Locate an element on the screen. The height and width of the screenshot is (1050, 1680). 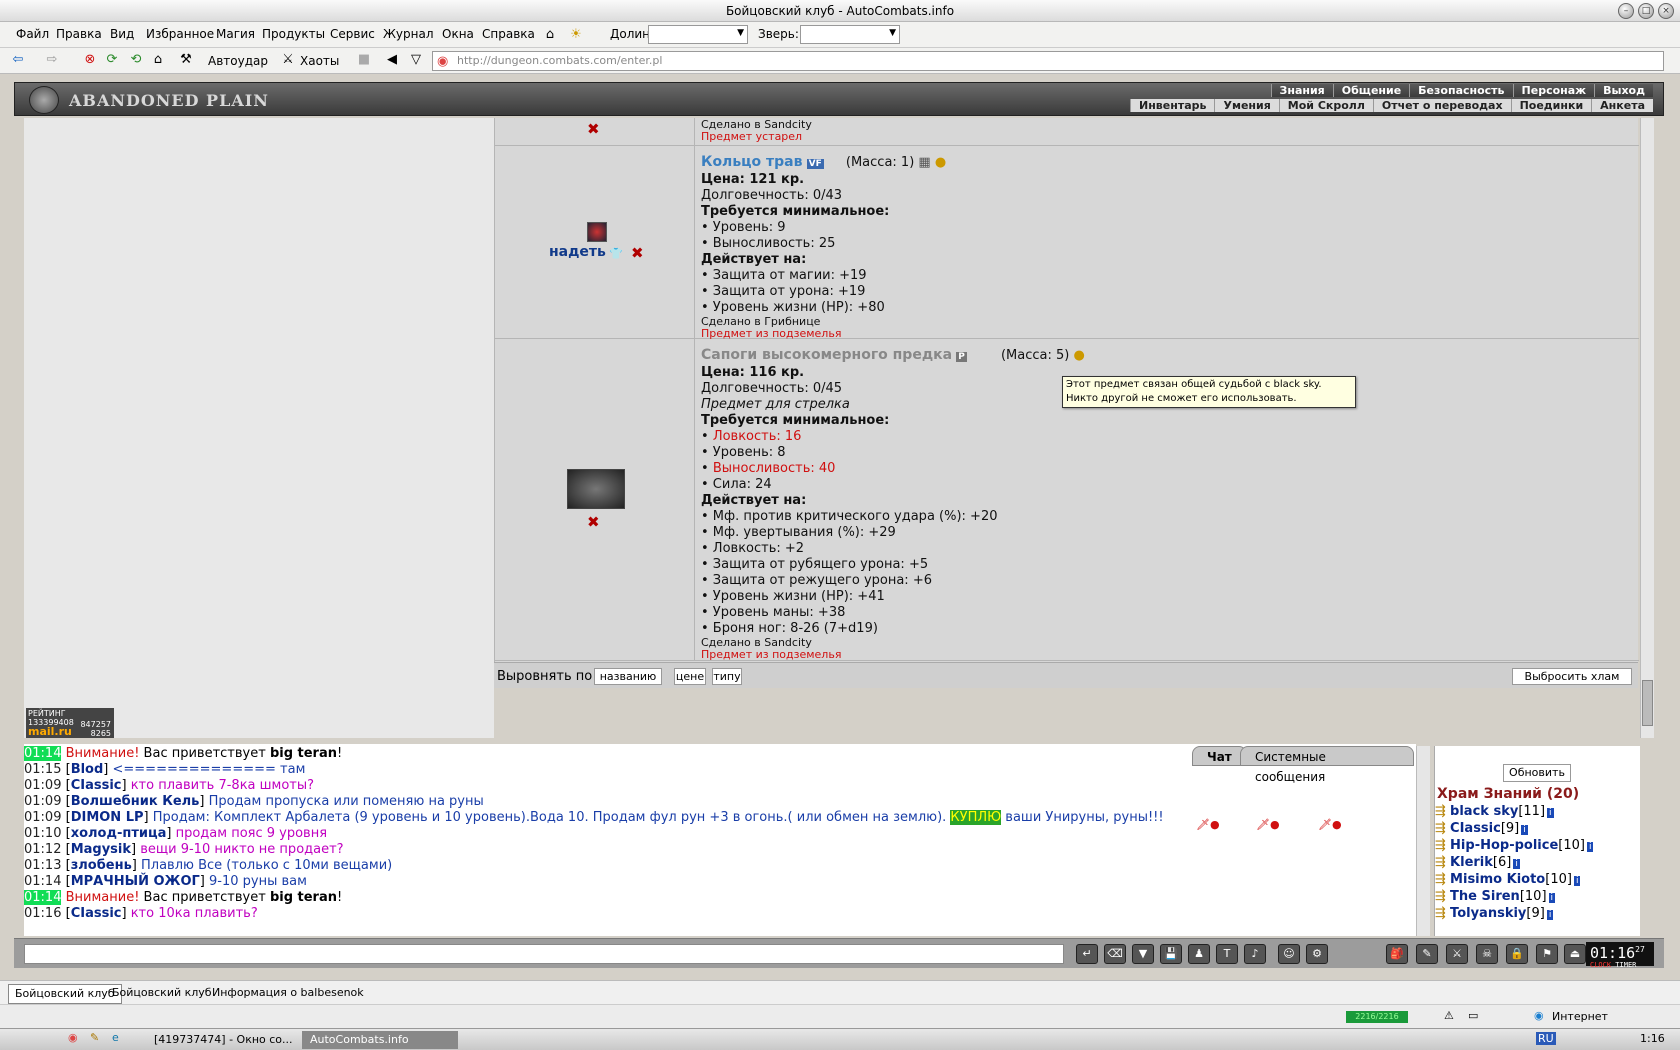
discard-junk-button: Выбросить хлам is located at coordinates (1572, 676).